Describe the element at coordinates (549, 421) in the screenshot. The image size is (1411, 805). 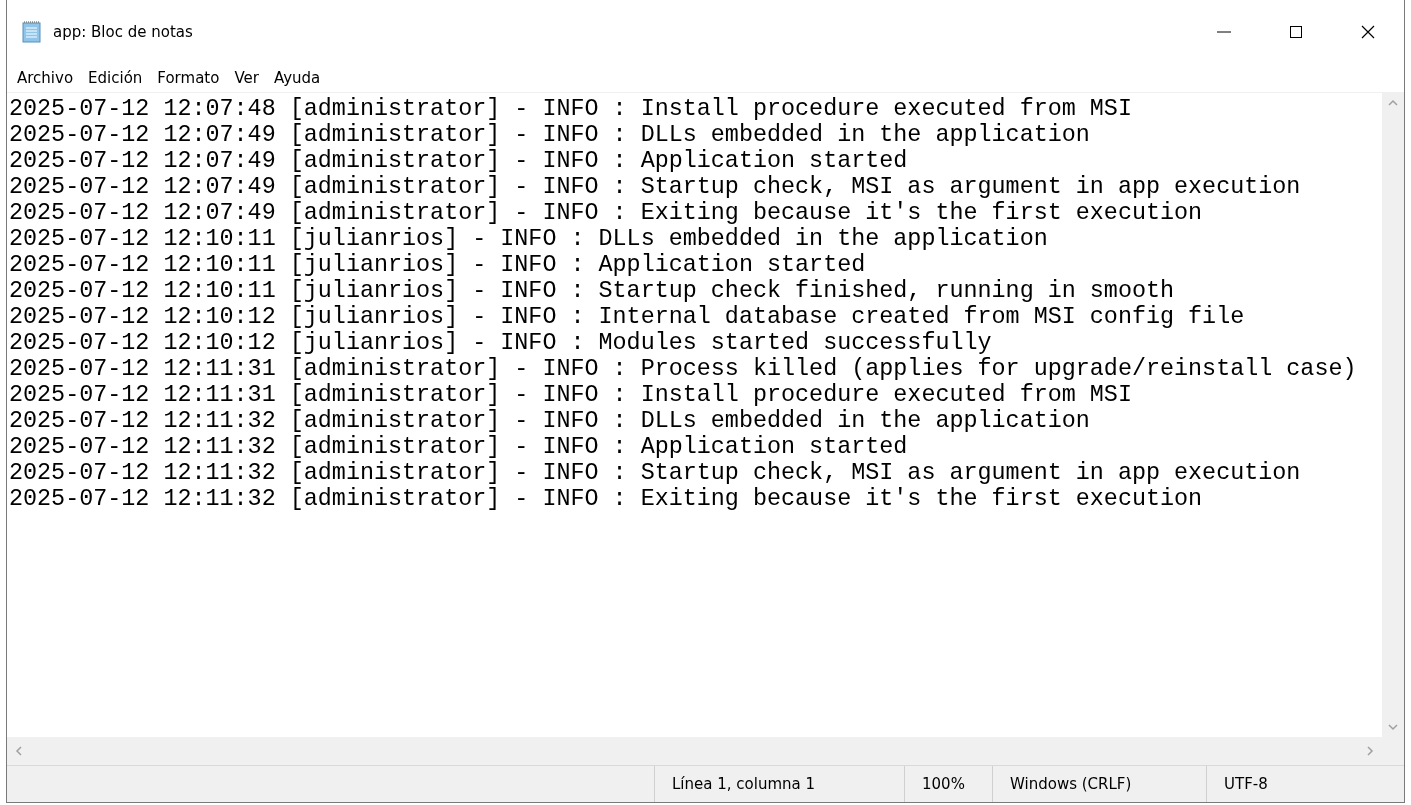
I see `log-line: 2025-07-12 12:11:32 [administrator] - INFO : DLLs embedded in the application` at that location.